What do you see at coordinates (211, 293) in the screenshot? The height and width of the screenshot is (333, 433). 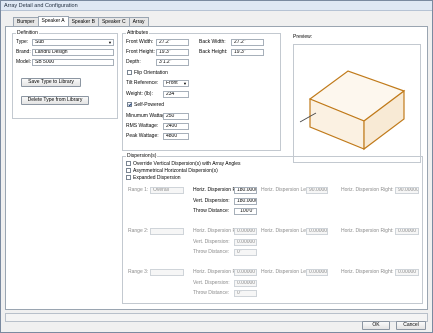 I see `r3-throw-label: Throw Distance:` at bounding box center [211, 293].